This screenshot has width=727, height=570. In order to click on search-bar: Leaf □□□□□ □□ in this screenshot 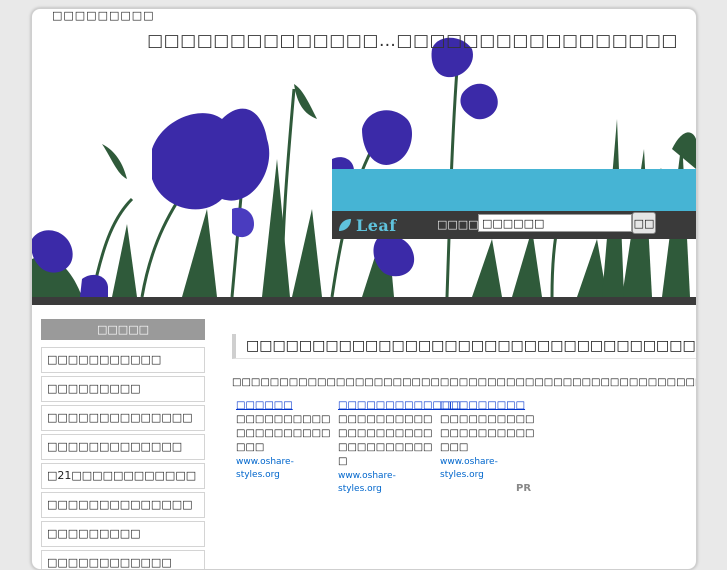, I will do `click(514, 225)`.